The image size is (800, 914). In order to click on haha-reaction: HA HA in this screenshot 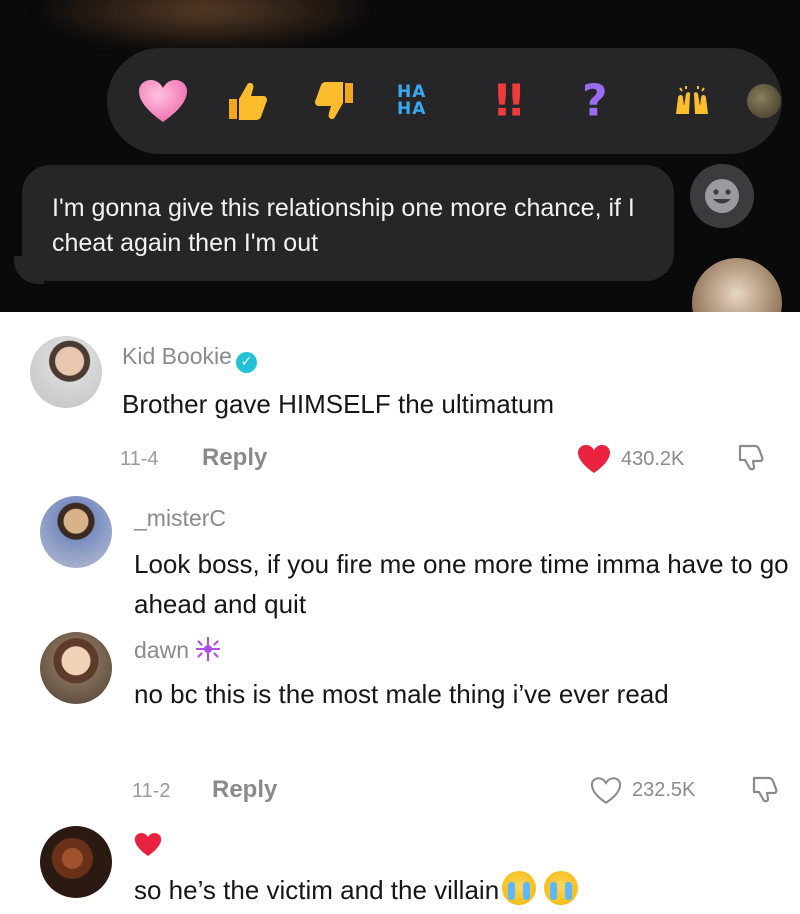, I will do `click(411, 101)`.